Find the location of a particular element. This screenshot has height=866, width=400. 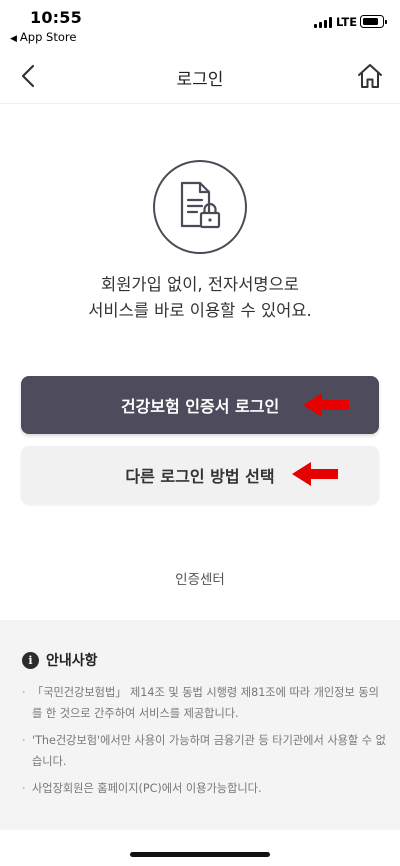

back-app-label: App Store is located at coordinates (48, 37).